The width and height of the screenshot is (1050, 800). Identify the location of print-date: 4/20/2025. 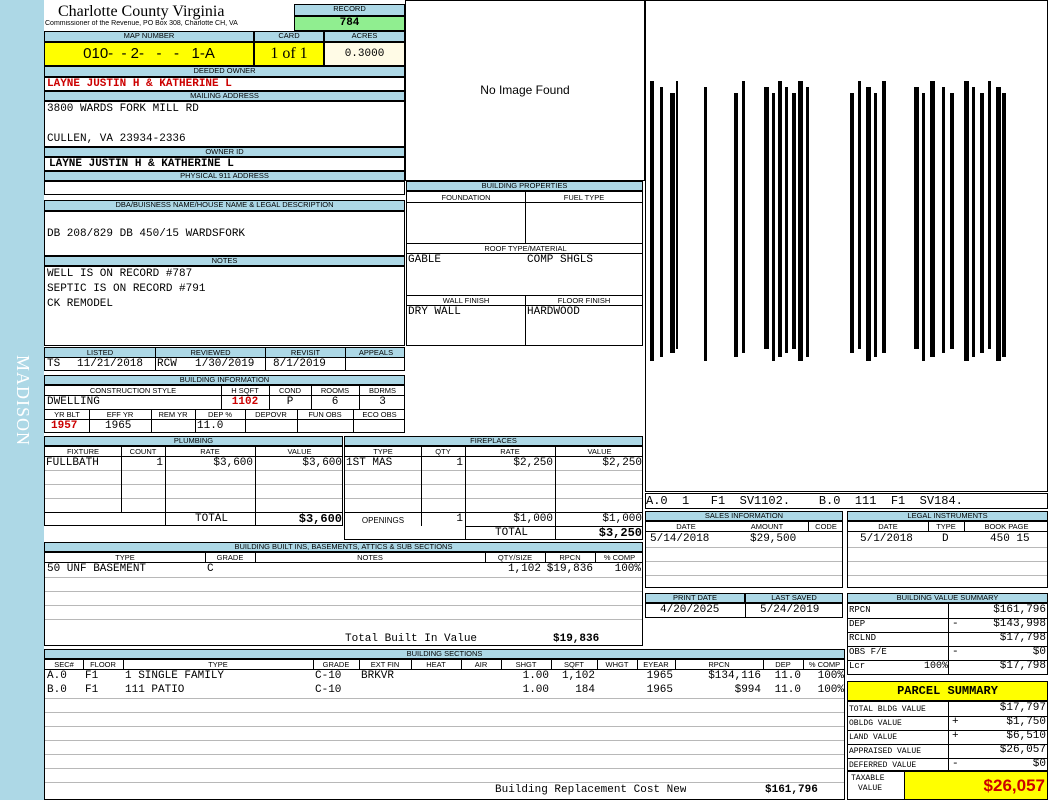
(690, 610).